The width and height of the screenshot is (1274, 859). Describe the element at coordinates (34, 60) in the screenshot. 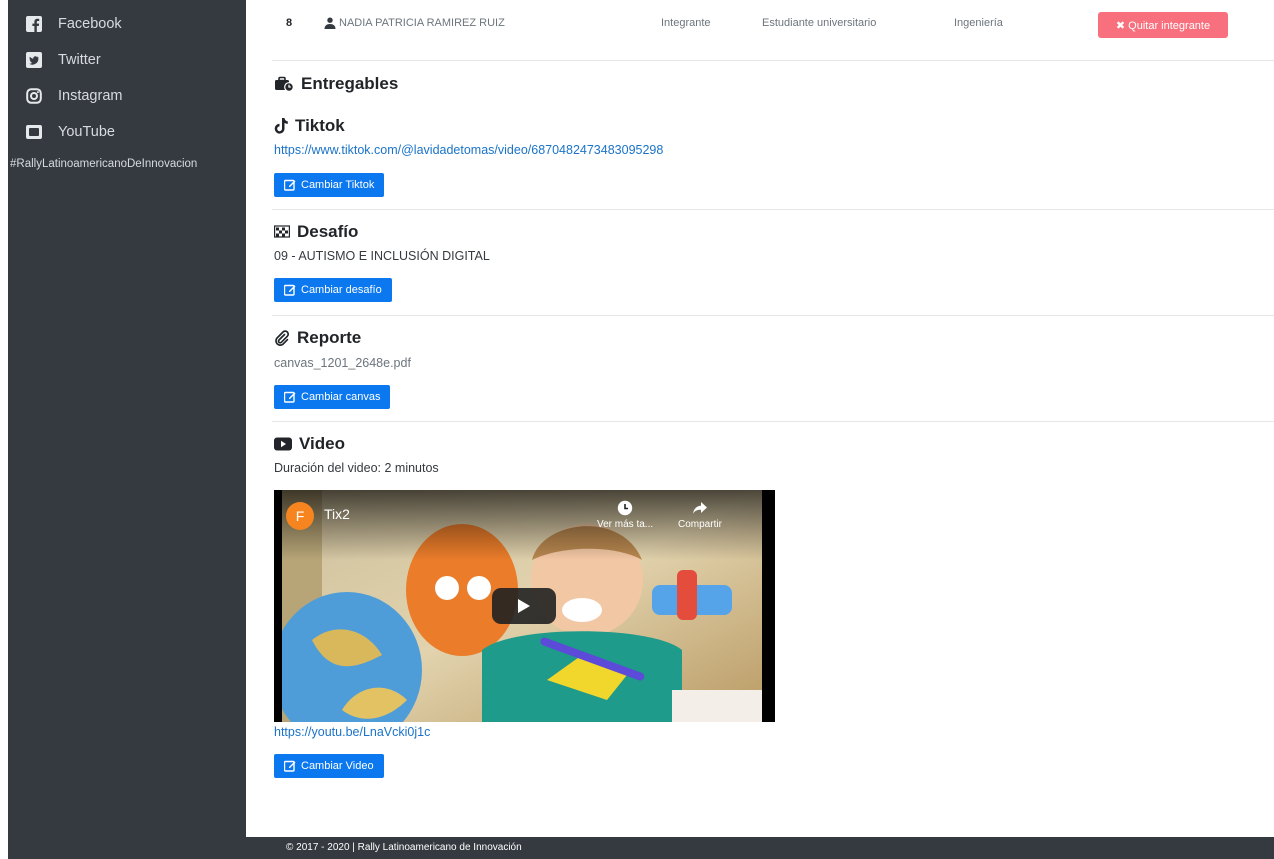

I see `twitter-icon` at that location.